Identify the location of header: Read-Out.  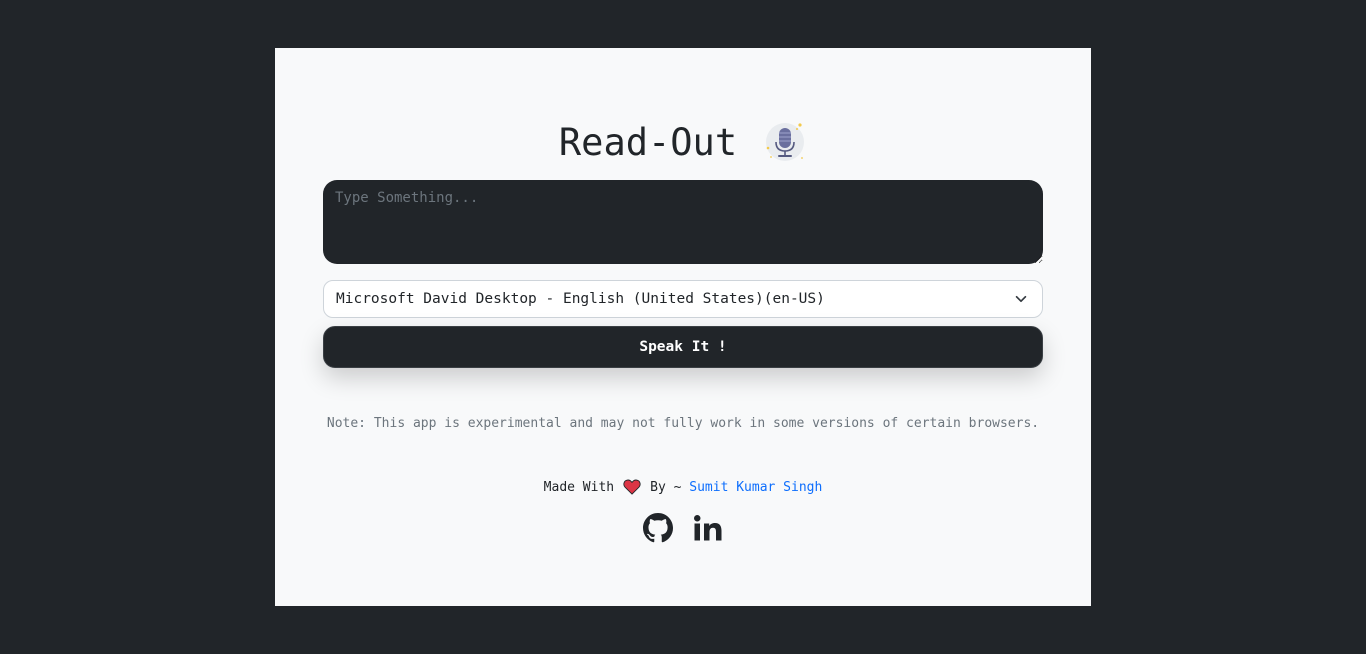
(683, 142).